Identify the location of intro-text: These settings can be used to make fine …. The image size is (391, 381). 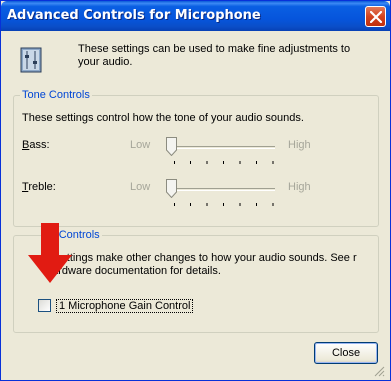
(214, 55).